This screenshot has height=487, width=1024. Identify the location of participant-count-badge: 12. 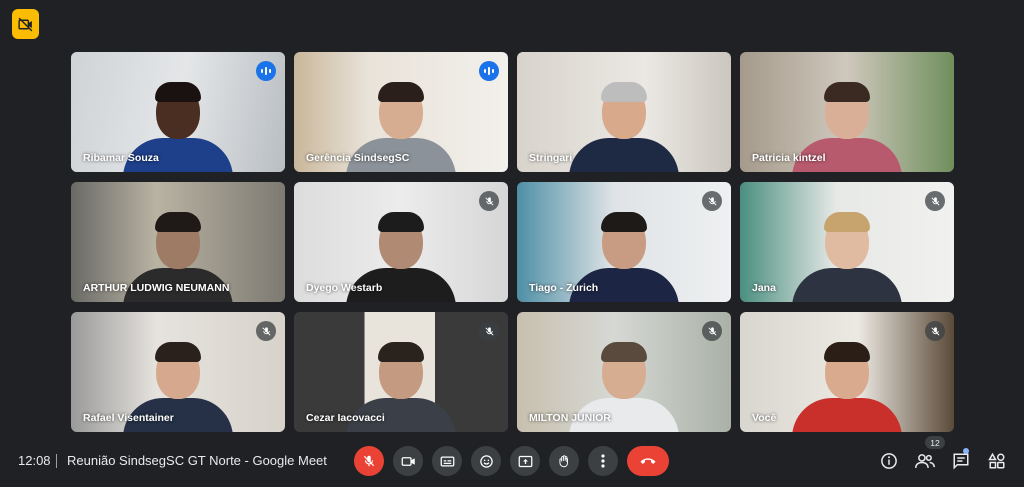
(935, 442).